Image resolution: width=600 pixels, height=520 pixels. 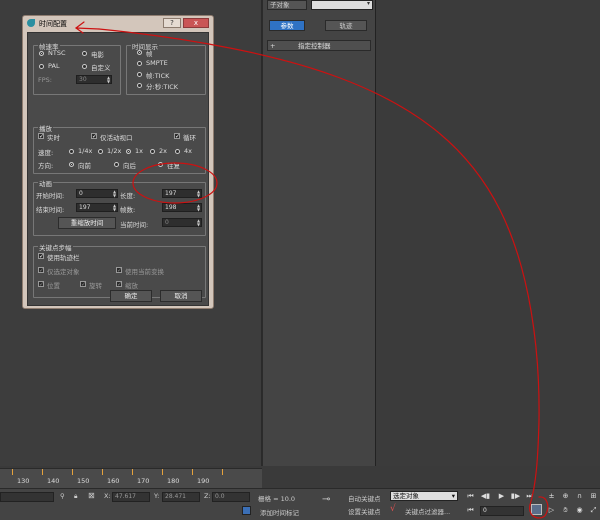 What do you see at coordinates (393, 509) in the screenshot?
I see `set-key-icon: √` at bounding box center [393, 509].